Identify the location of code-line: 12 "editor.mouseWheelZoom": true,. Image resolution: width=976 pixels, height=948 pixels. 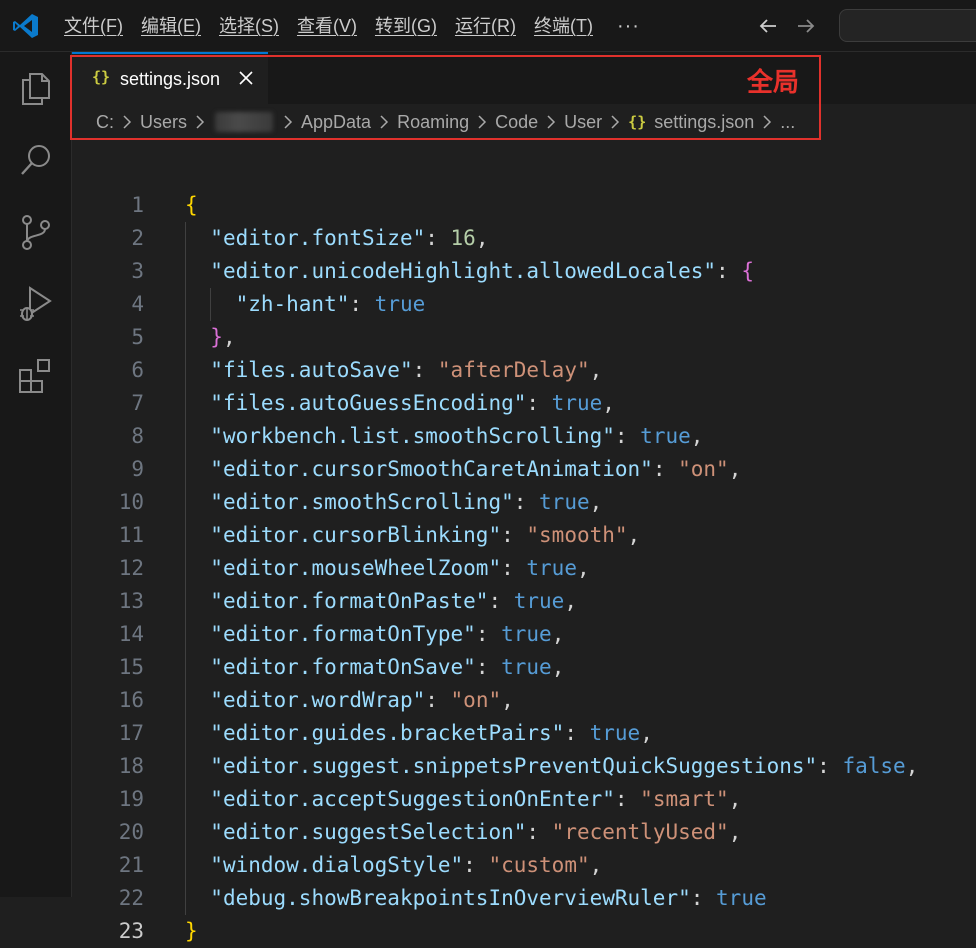
(524, 568).